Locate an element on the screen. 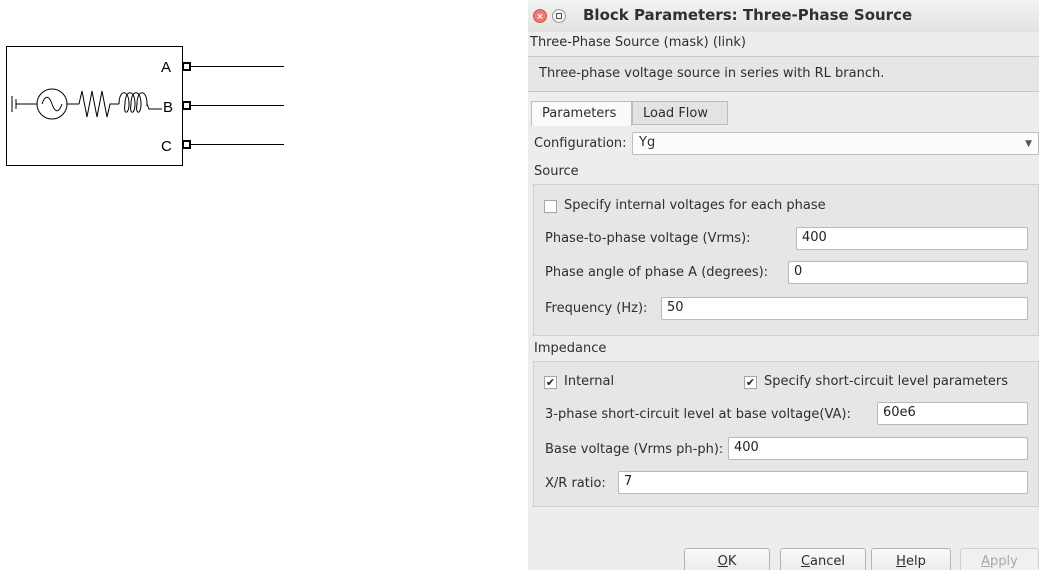 The height and width of the screenshot is (570, 1039). phase-angle-value: 0 is located at coordinates (798, 271).